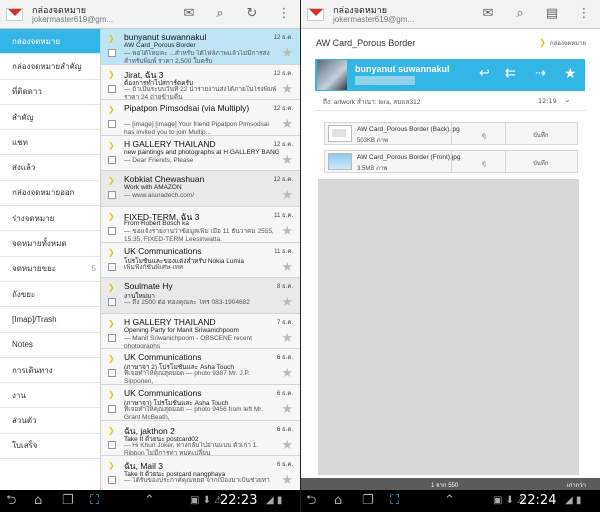  What do you see at coordinates (450, 75) in the screenshot?
I see `message-header: bunyanut suwannakul ↩ ⇇ ⇢ ★` at bounding box center [450, 75].